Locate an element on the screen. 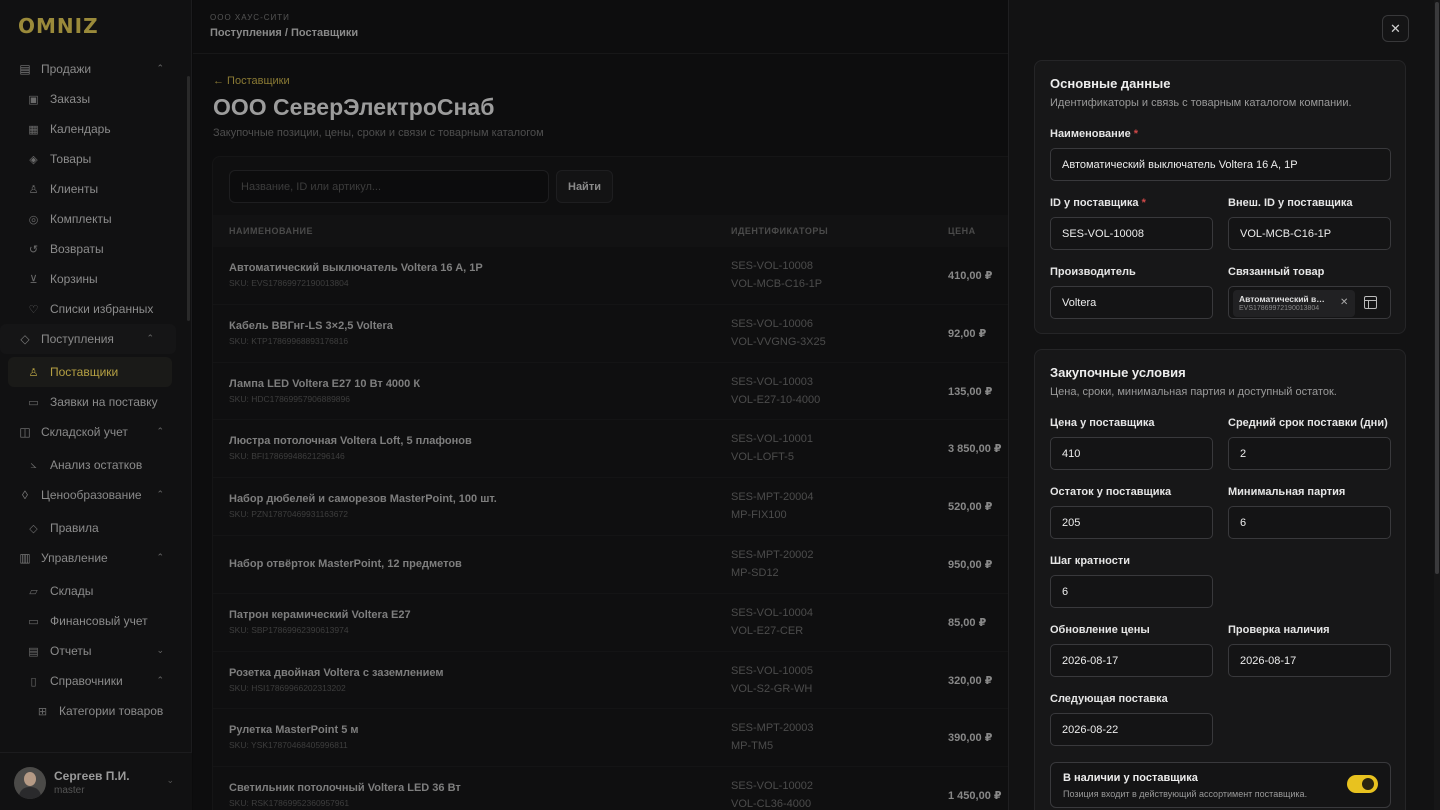 This screenshot has height=810, width=1440. remove-icon: ✕ is located at coordinates (1344, 302).